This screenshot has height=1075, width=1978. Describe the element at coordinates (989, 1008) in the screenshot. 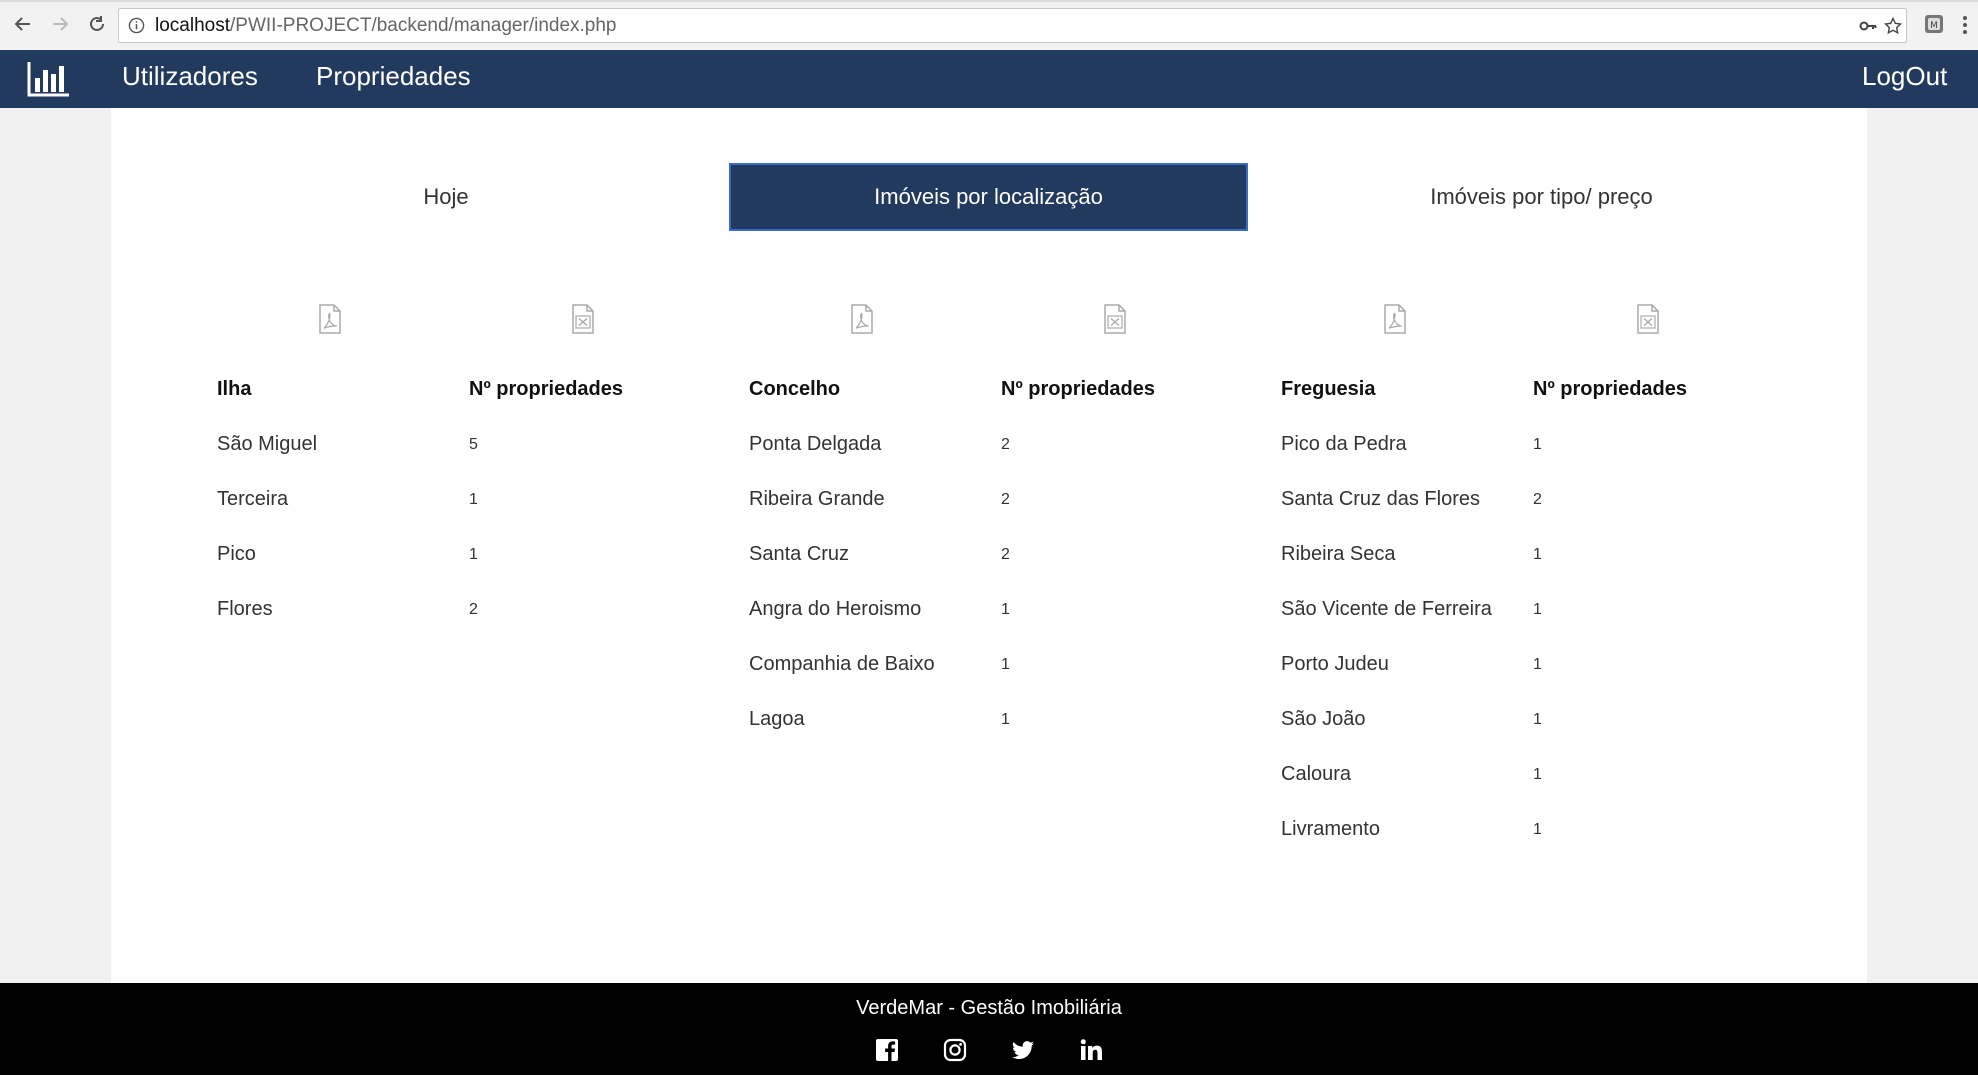

I see `footer-title: VerdeMar - Gestão Imobiliária` at that location.